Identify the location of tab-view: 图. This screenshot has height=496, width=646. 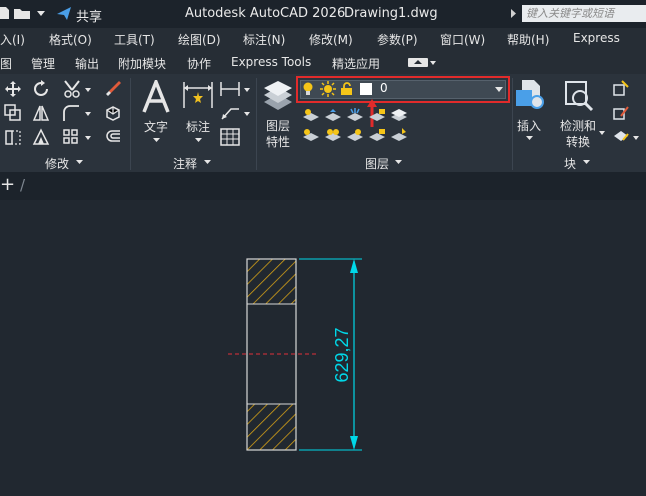
(6, 63).